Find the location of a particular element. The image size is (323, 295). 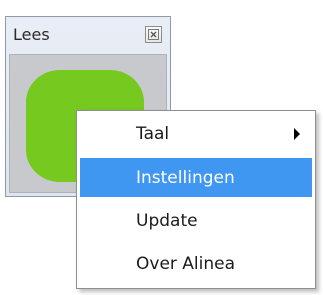

close-x-glyph is located at coordinates (153, 34).